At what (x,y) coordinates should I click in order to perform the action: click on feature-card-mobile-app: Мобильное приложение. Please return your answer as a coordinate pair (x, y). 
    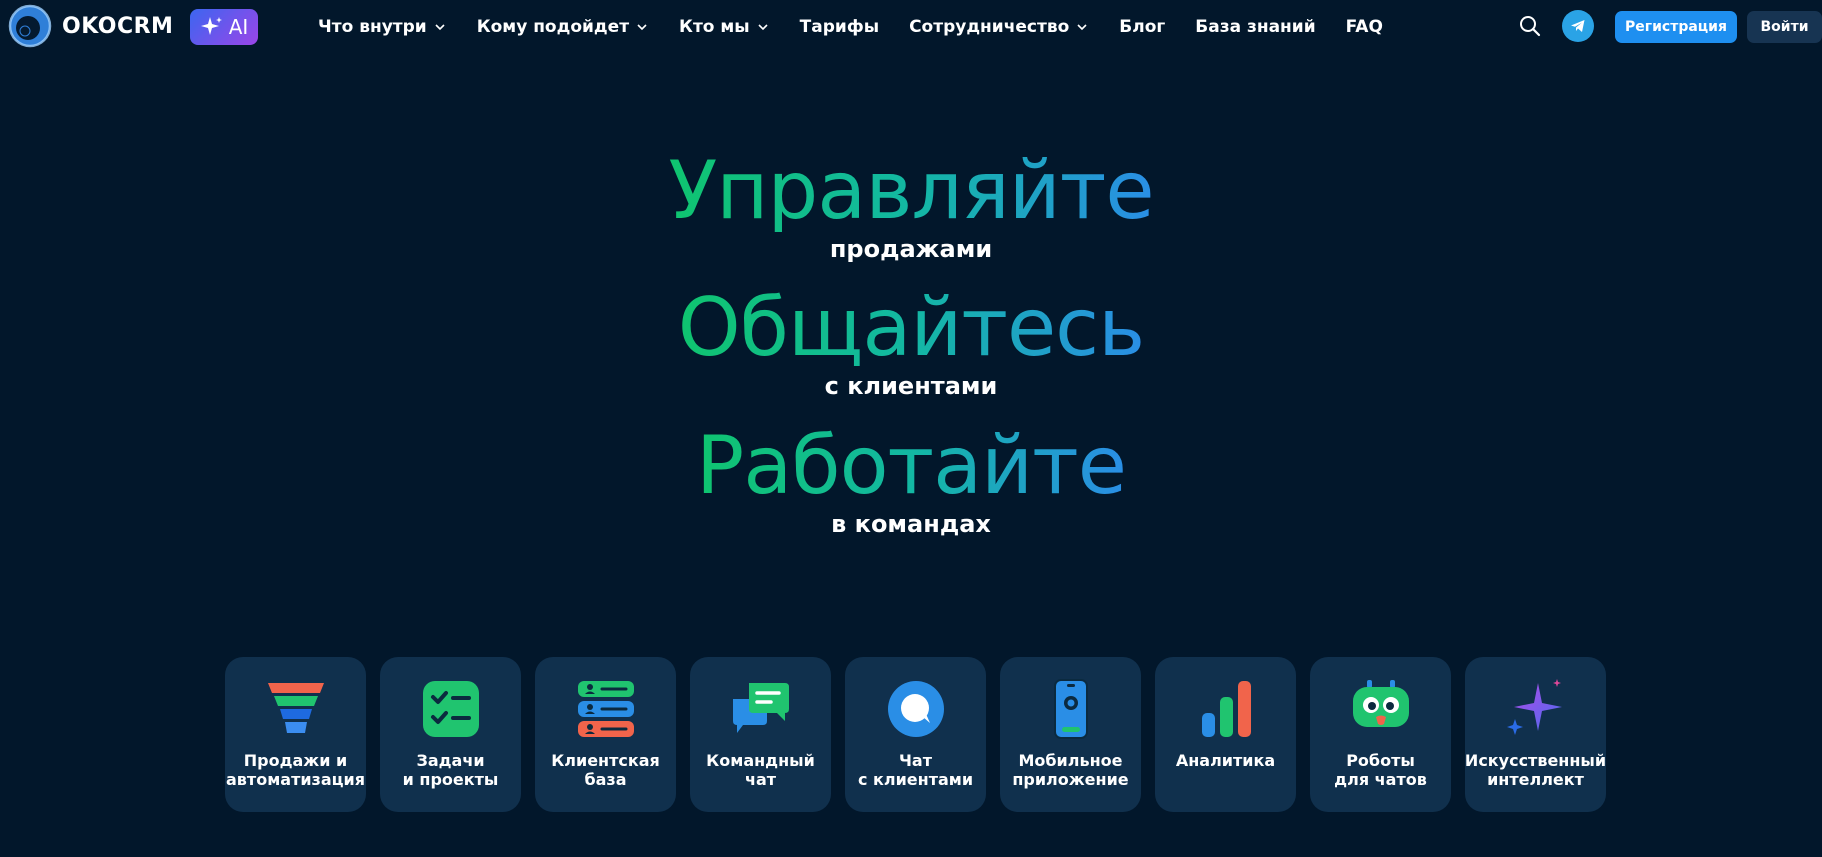
    Looking at the image, I should click on (1070, 734).